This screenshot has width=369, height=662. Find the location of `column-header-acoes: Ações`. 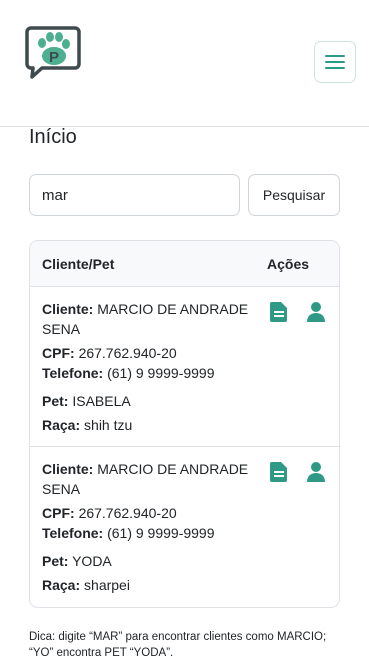

column-header-acoes: Ações is located at coordinates (288, 264).